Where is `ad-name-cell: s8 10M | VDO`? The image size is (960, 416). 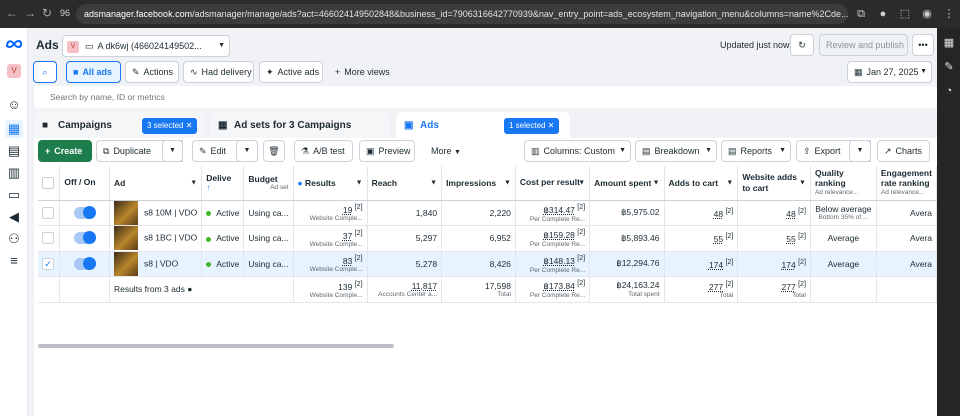 ad-name-cell: s8 10M | VDO is located at coordinates (156, 213).